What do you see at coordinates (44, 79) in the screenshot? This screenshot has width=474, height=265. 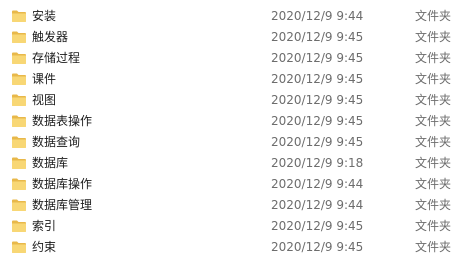 I see `file-name: 课件` at bounding box center [44, 79].